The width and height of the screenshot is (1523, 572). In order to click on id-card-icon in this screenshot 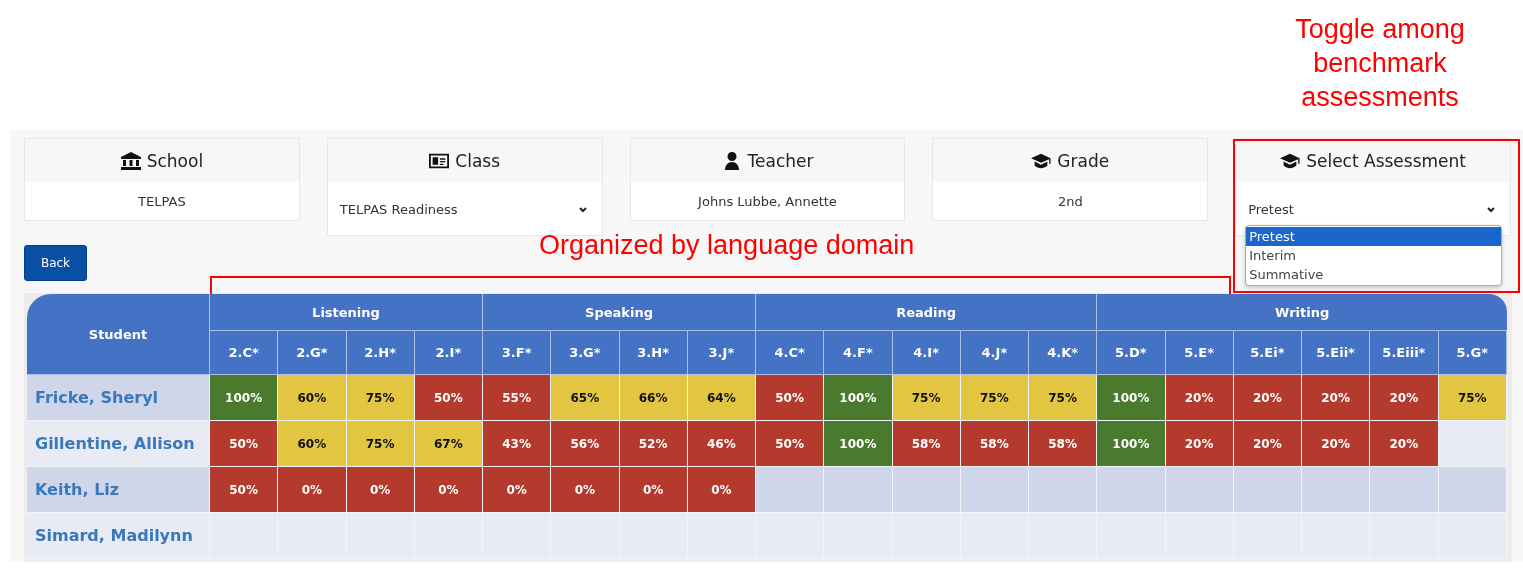, I will do `click(439, 160)`.